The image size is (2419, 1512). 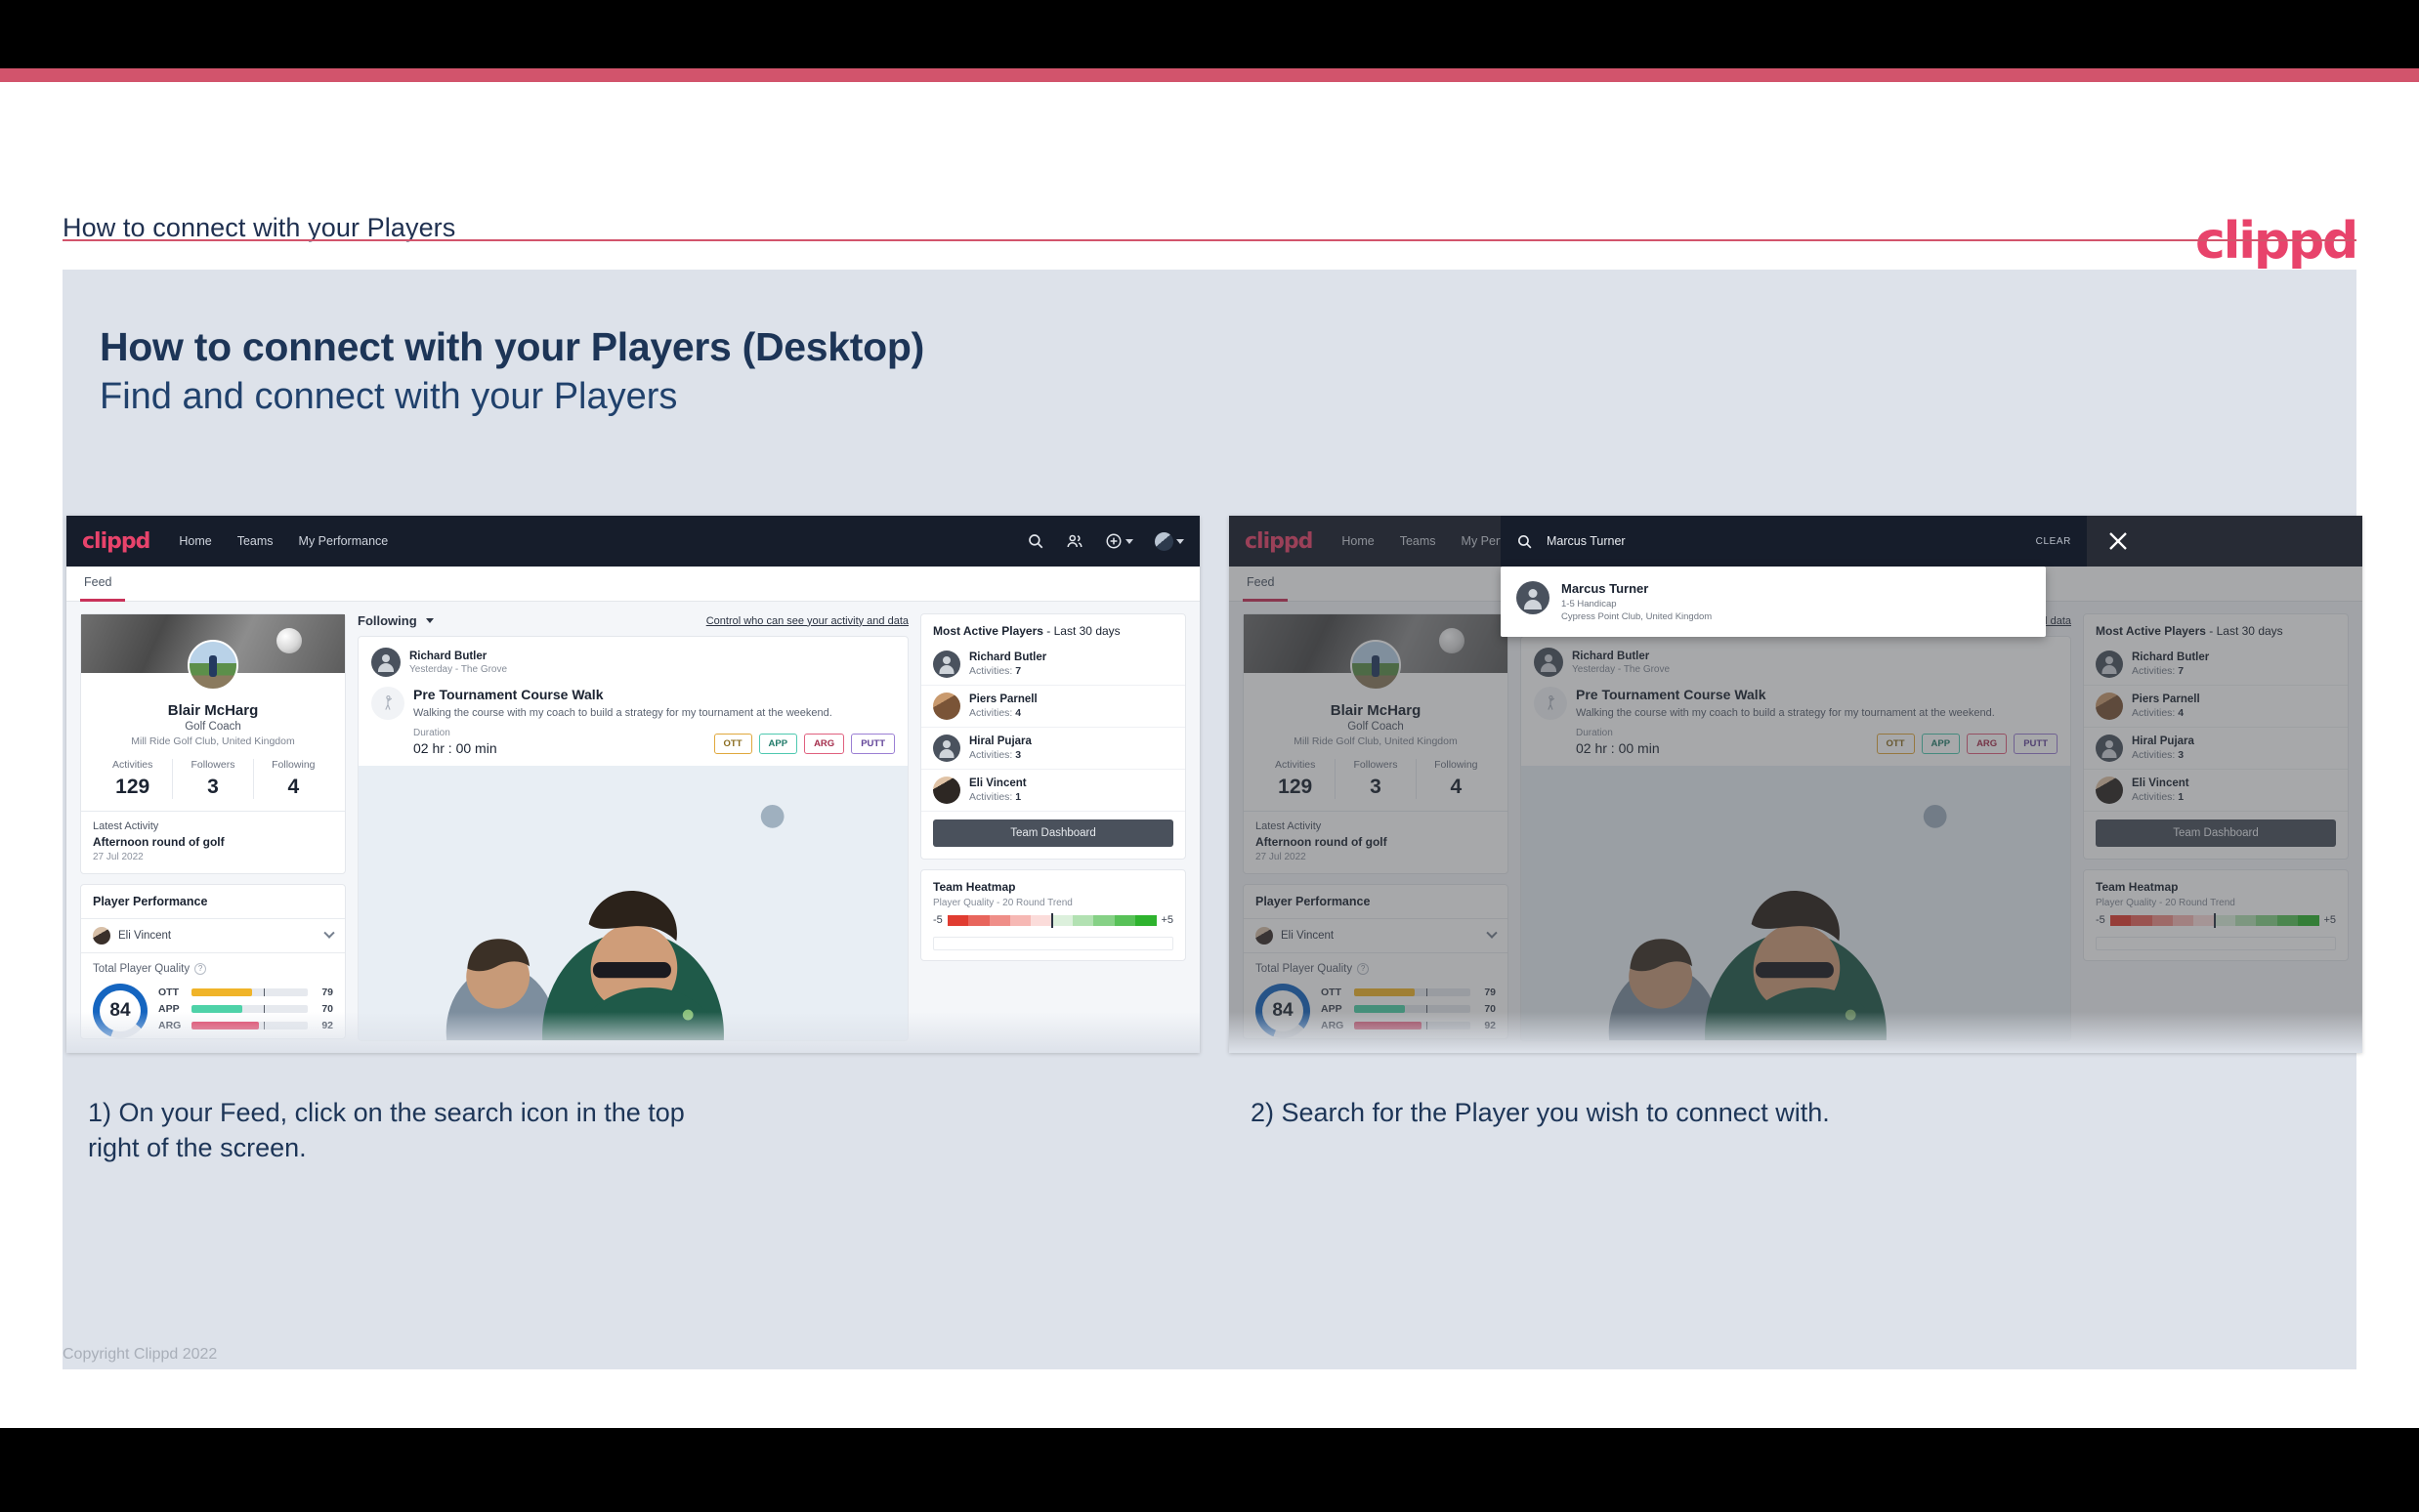 What do you see at coordinates (1053, 749) in the screenshot?
I see `player-row-hiral-pujara: Hiral Pujara Activities: 3` at bounding box center [1053, 749].